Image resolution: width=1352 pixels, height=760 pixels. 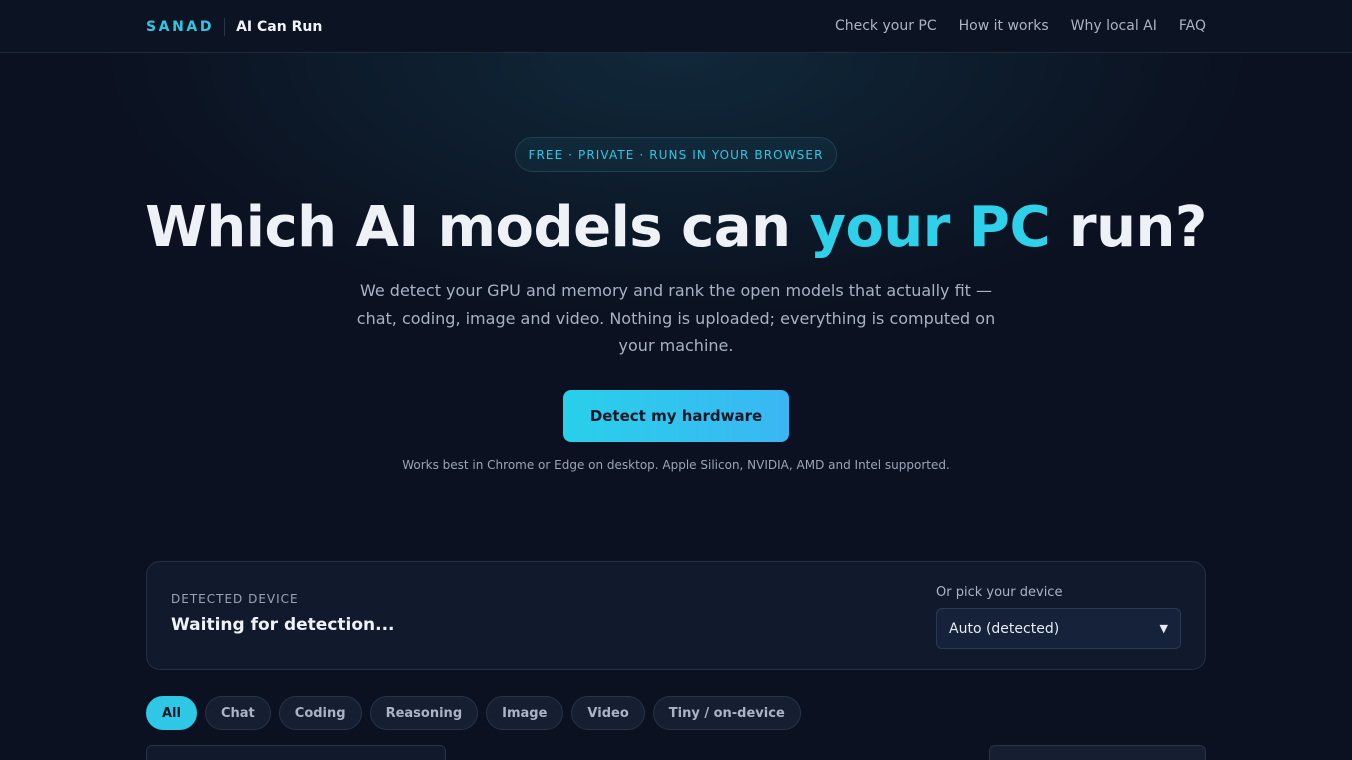 What do you see at coordinates (1128, 227) in the screenshot?
I see `hero-title-end: run?` at bounding box center [1128, 227].